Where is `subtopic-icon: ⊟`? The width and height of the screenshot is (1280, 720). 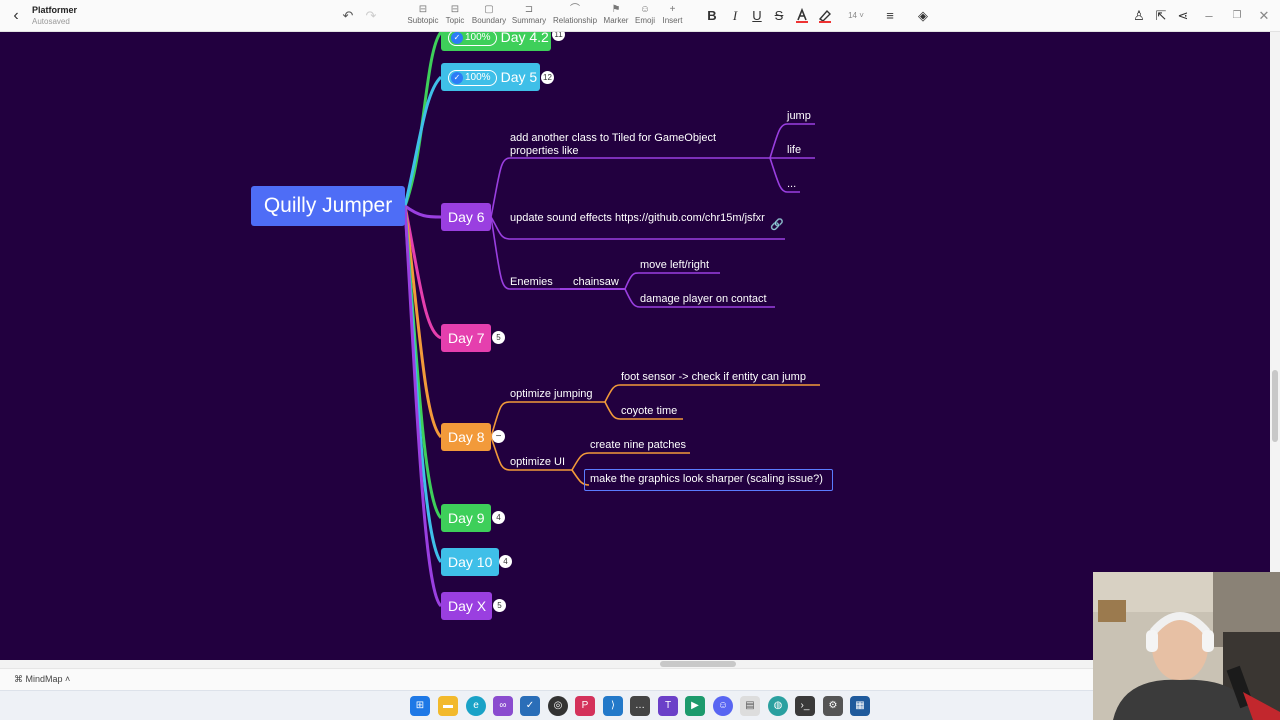
subtopic-icon: ⊟ is located at coordinates (423, 9).